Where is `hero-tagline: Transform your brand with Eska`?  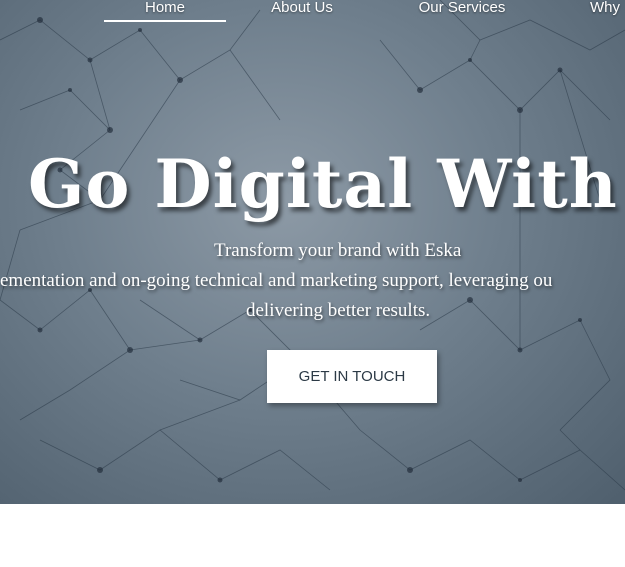 hero-tagline: Transform your brand with Eska is located at coordinates (312, 252).